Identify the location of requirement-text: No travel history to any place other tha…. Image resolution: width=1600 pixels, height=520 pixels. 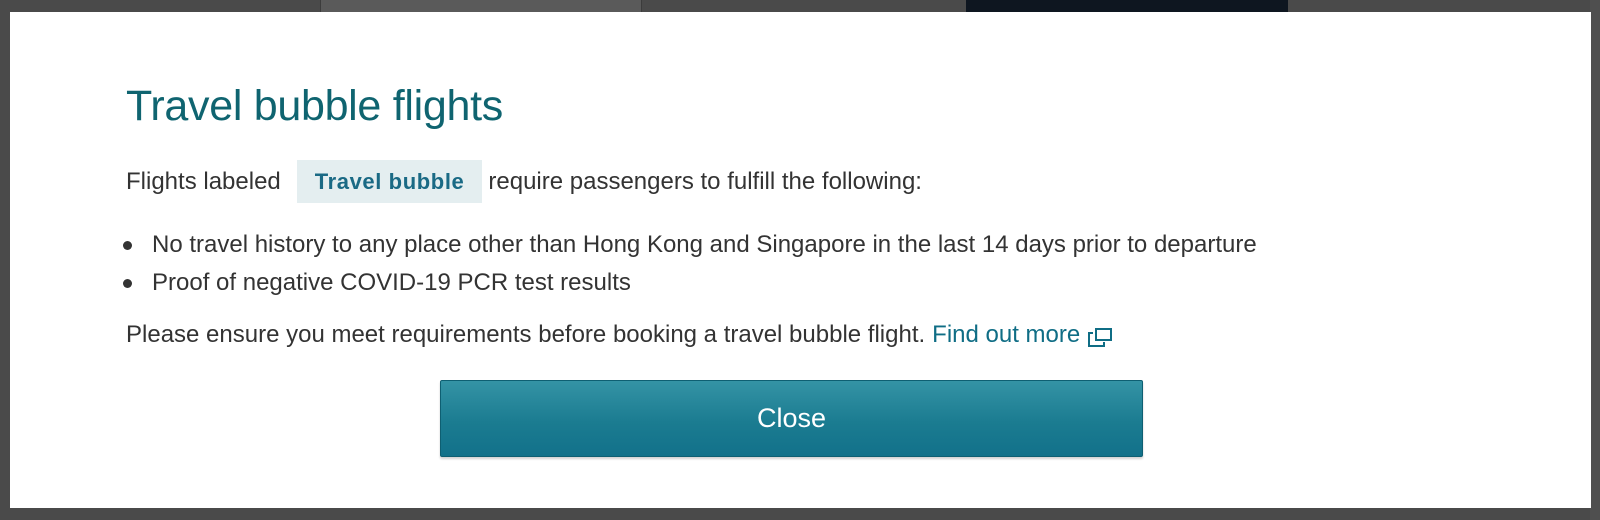
(704, 244).